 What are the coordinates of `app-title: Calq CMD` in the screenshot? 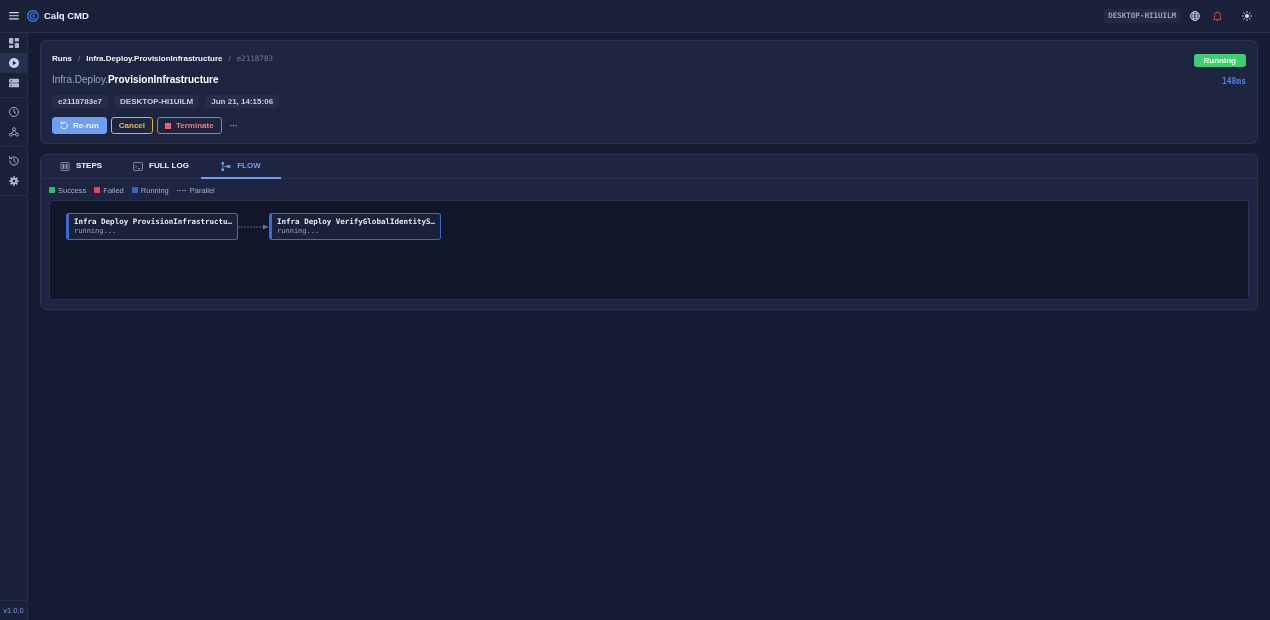 It's located at (66, 16).